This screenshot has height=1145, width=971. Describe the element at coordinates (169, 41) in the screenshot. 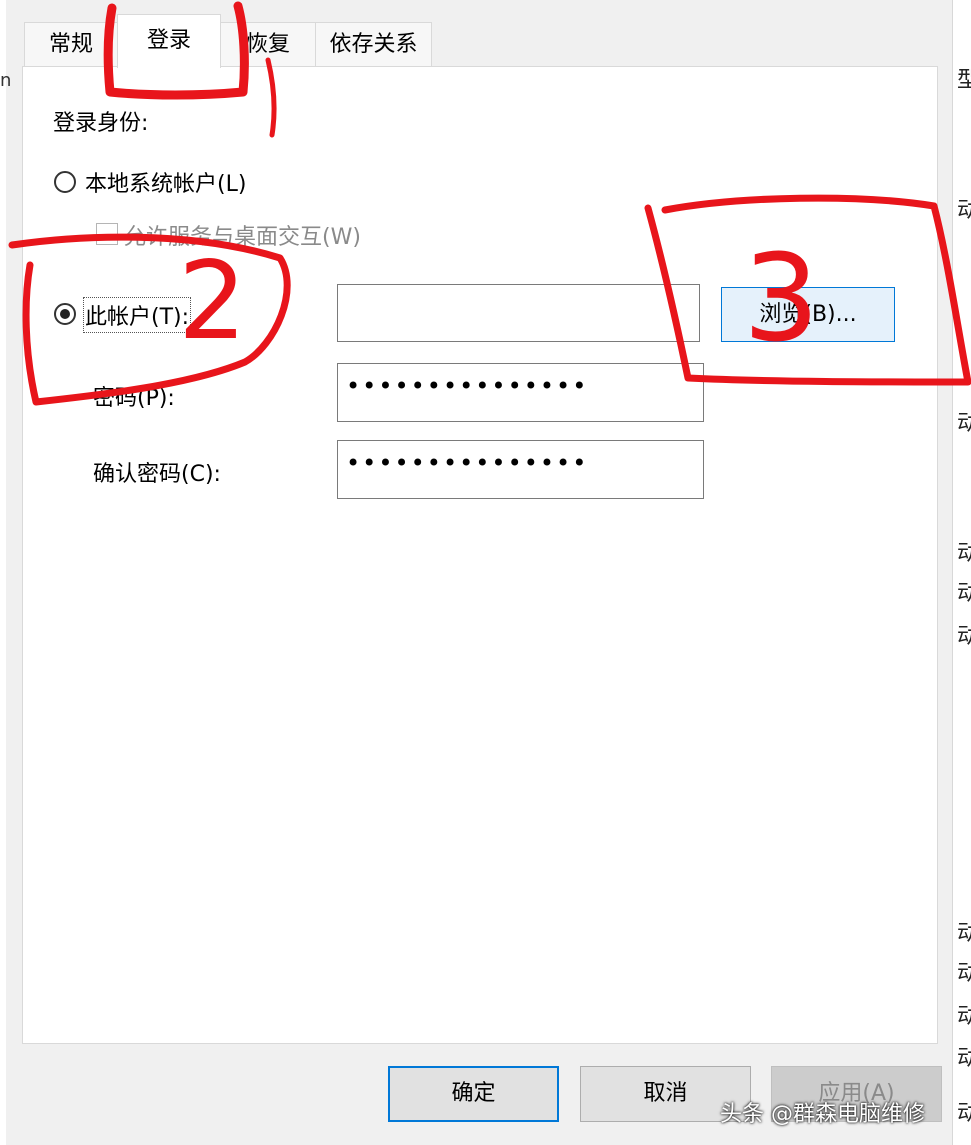

I see `tab-logon: 登录` at that location.